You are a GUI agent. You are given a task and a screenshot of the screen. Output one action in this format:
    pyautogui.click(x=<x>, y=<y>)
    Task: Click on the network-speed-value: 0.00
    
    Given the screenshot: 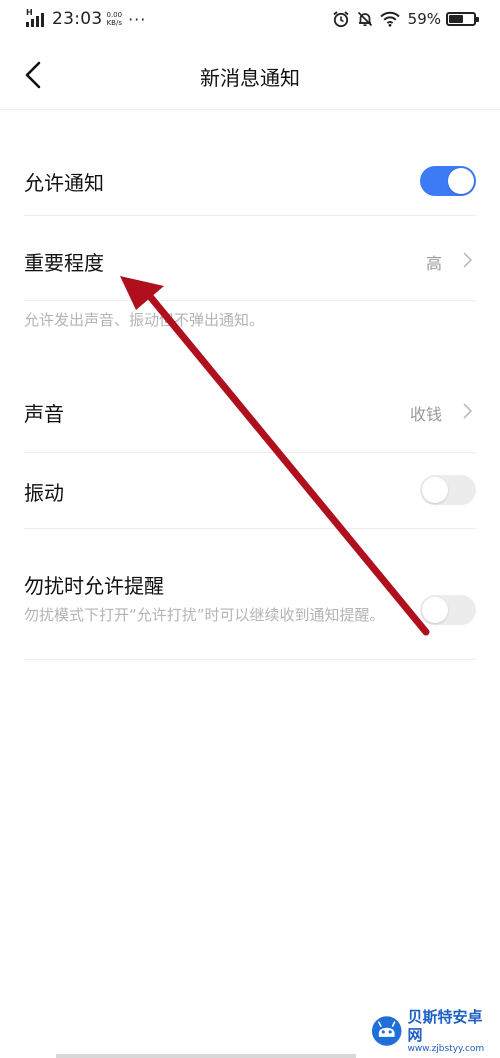 What is the action you would take?
    pyautogui.click(x=114, y=15)
    